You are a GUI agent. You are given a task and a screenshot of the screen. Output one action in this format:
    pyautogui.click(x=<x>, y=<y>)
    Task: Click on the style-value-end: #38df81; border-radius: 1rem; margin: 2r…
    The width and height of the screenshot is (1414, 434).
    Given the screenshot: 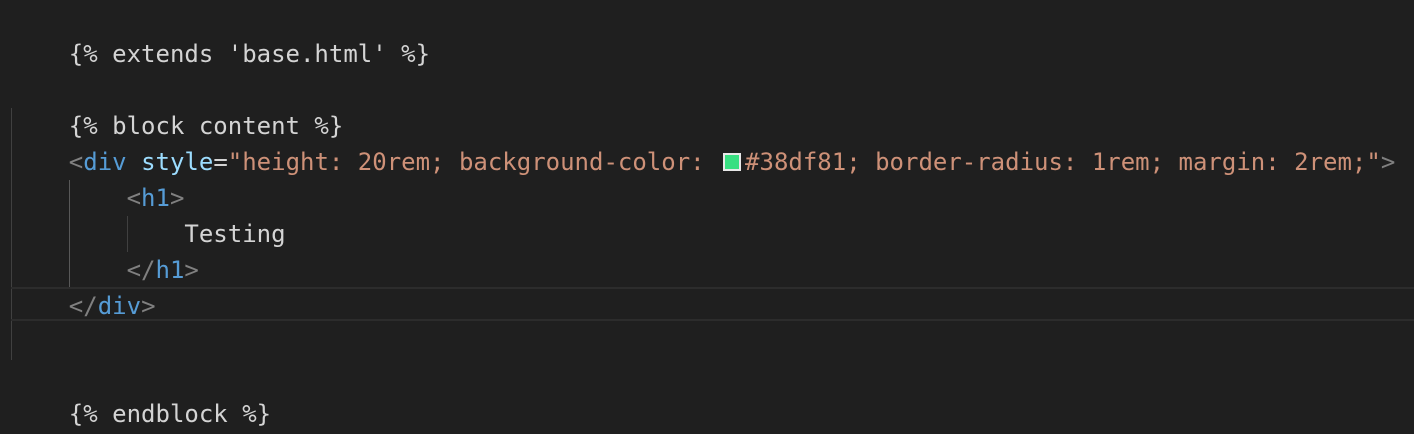 What is the action you would take?
    pyautogui.click(x=1063, y=162)
    